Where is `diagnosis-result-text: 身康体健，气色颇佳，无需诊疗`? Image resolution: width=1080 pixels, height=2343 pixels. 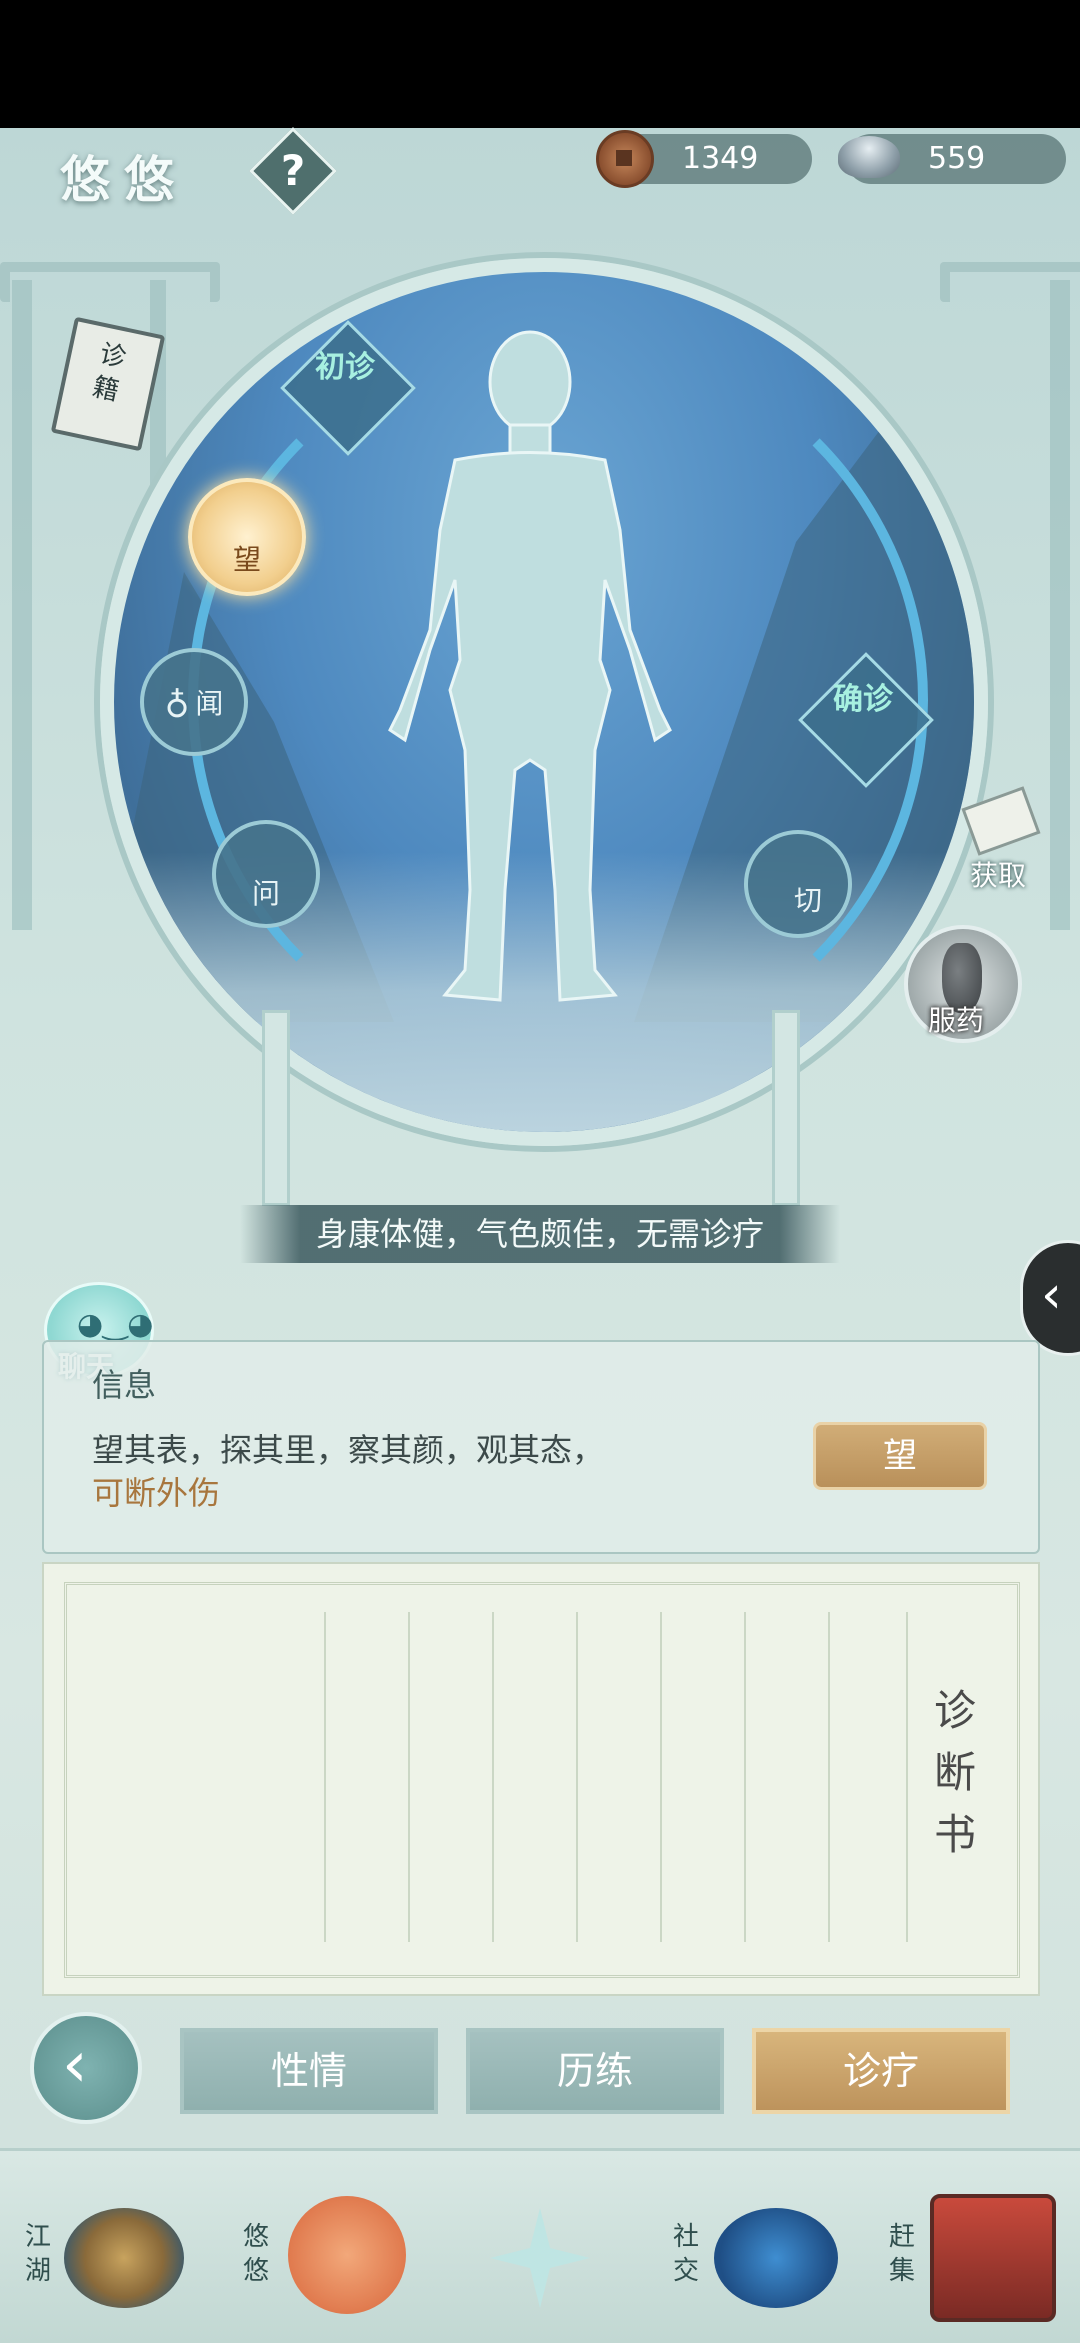 diagnosis-result-text: 身康体健，气色颇佳，无需诊疗 is located at coordinates (540, 1234).